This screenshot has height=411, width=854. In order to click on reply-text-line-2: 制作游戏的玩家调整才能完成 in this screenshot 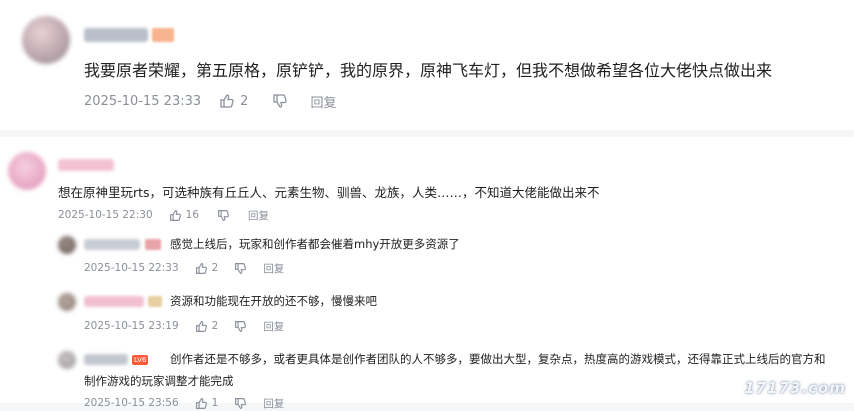, I will do `click(159, 381)`.